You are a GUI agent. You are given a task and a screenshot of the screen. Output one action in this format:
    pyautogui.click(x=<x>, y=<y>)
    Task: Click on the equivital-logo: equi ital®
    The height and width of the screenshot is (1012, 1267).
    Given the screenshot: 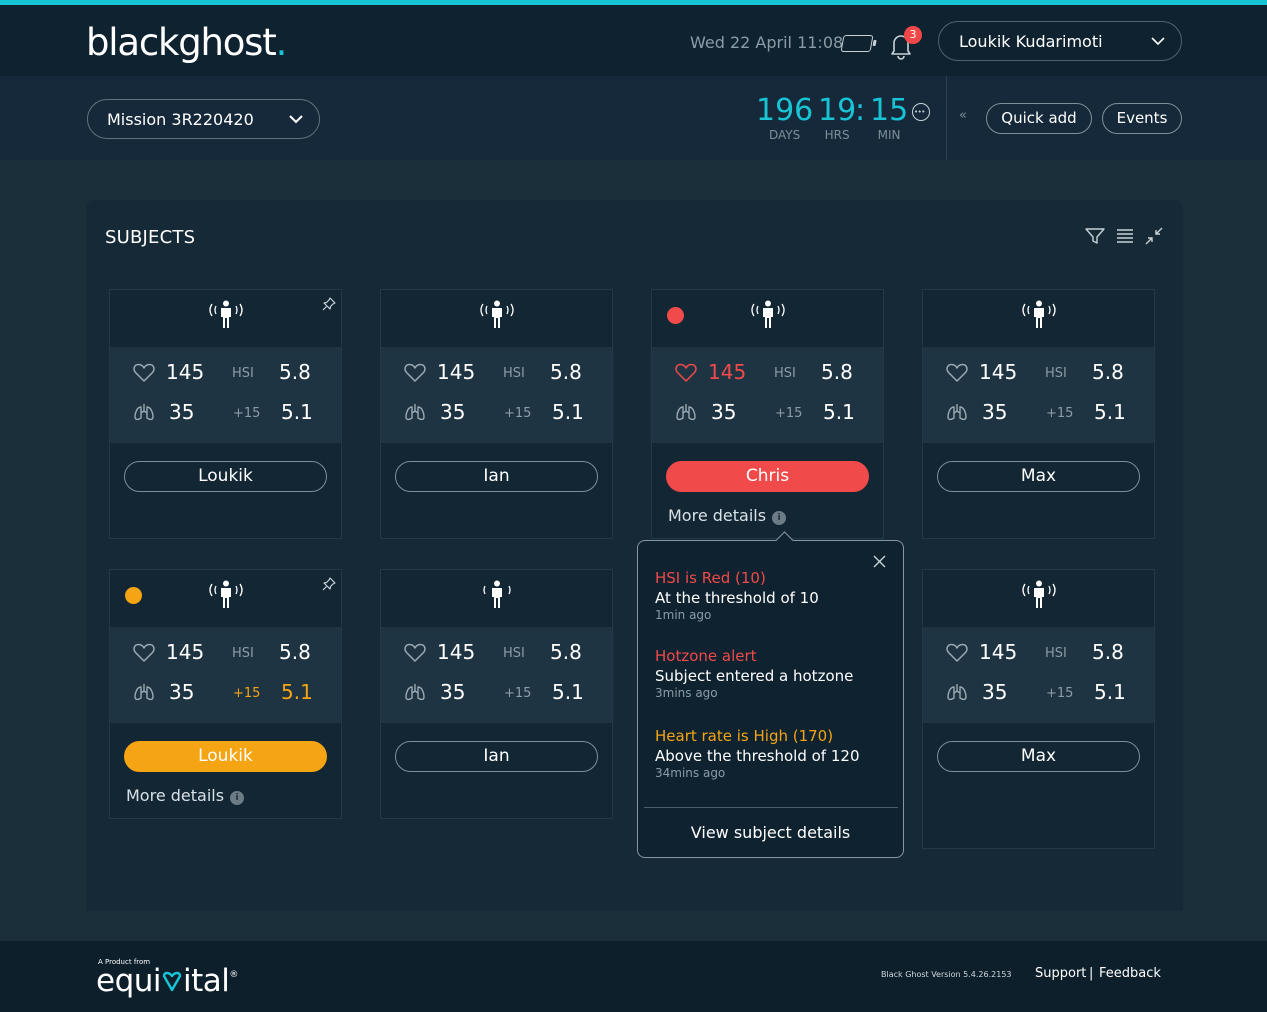 What is the action you would take?
    pyautogui.click(x=167, y=981)
    